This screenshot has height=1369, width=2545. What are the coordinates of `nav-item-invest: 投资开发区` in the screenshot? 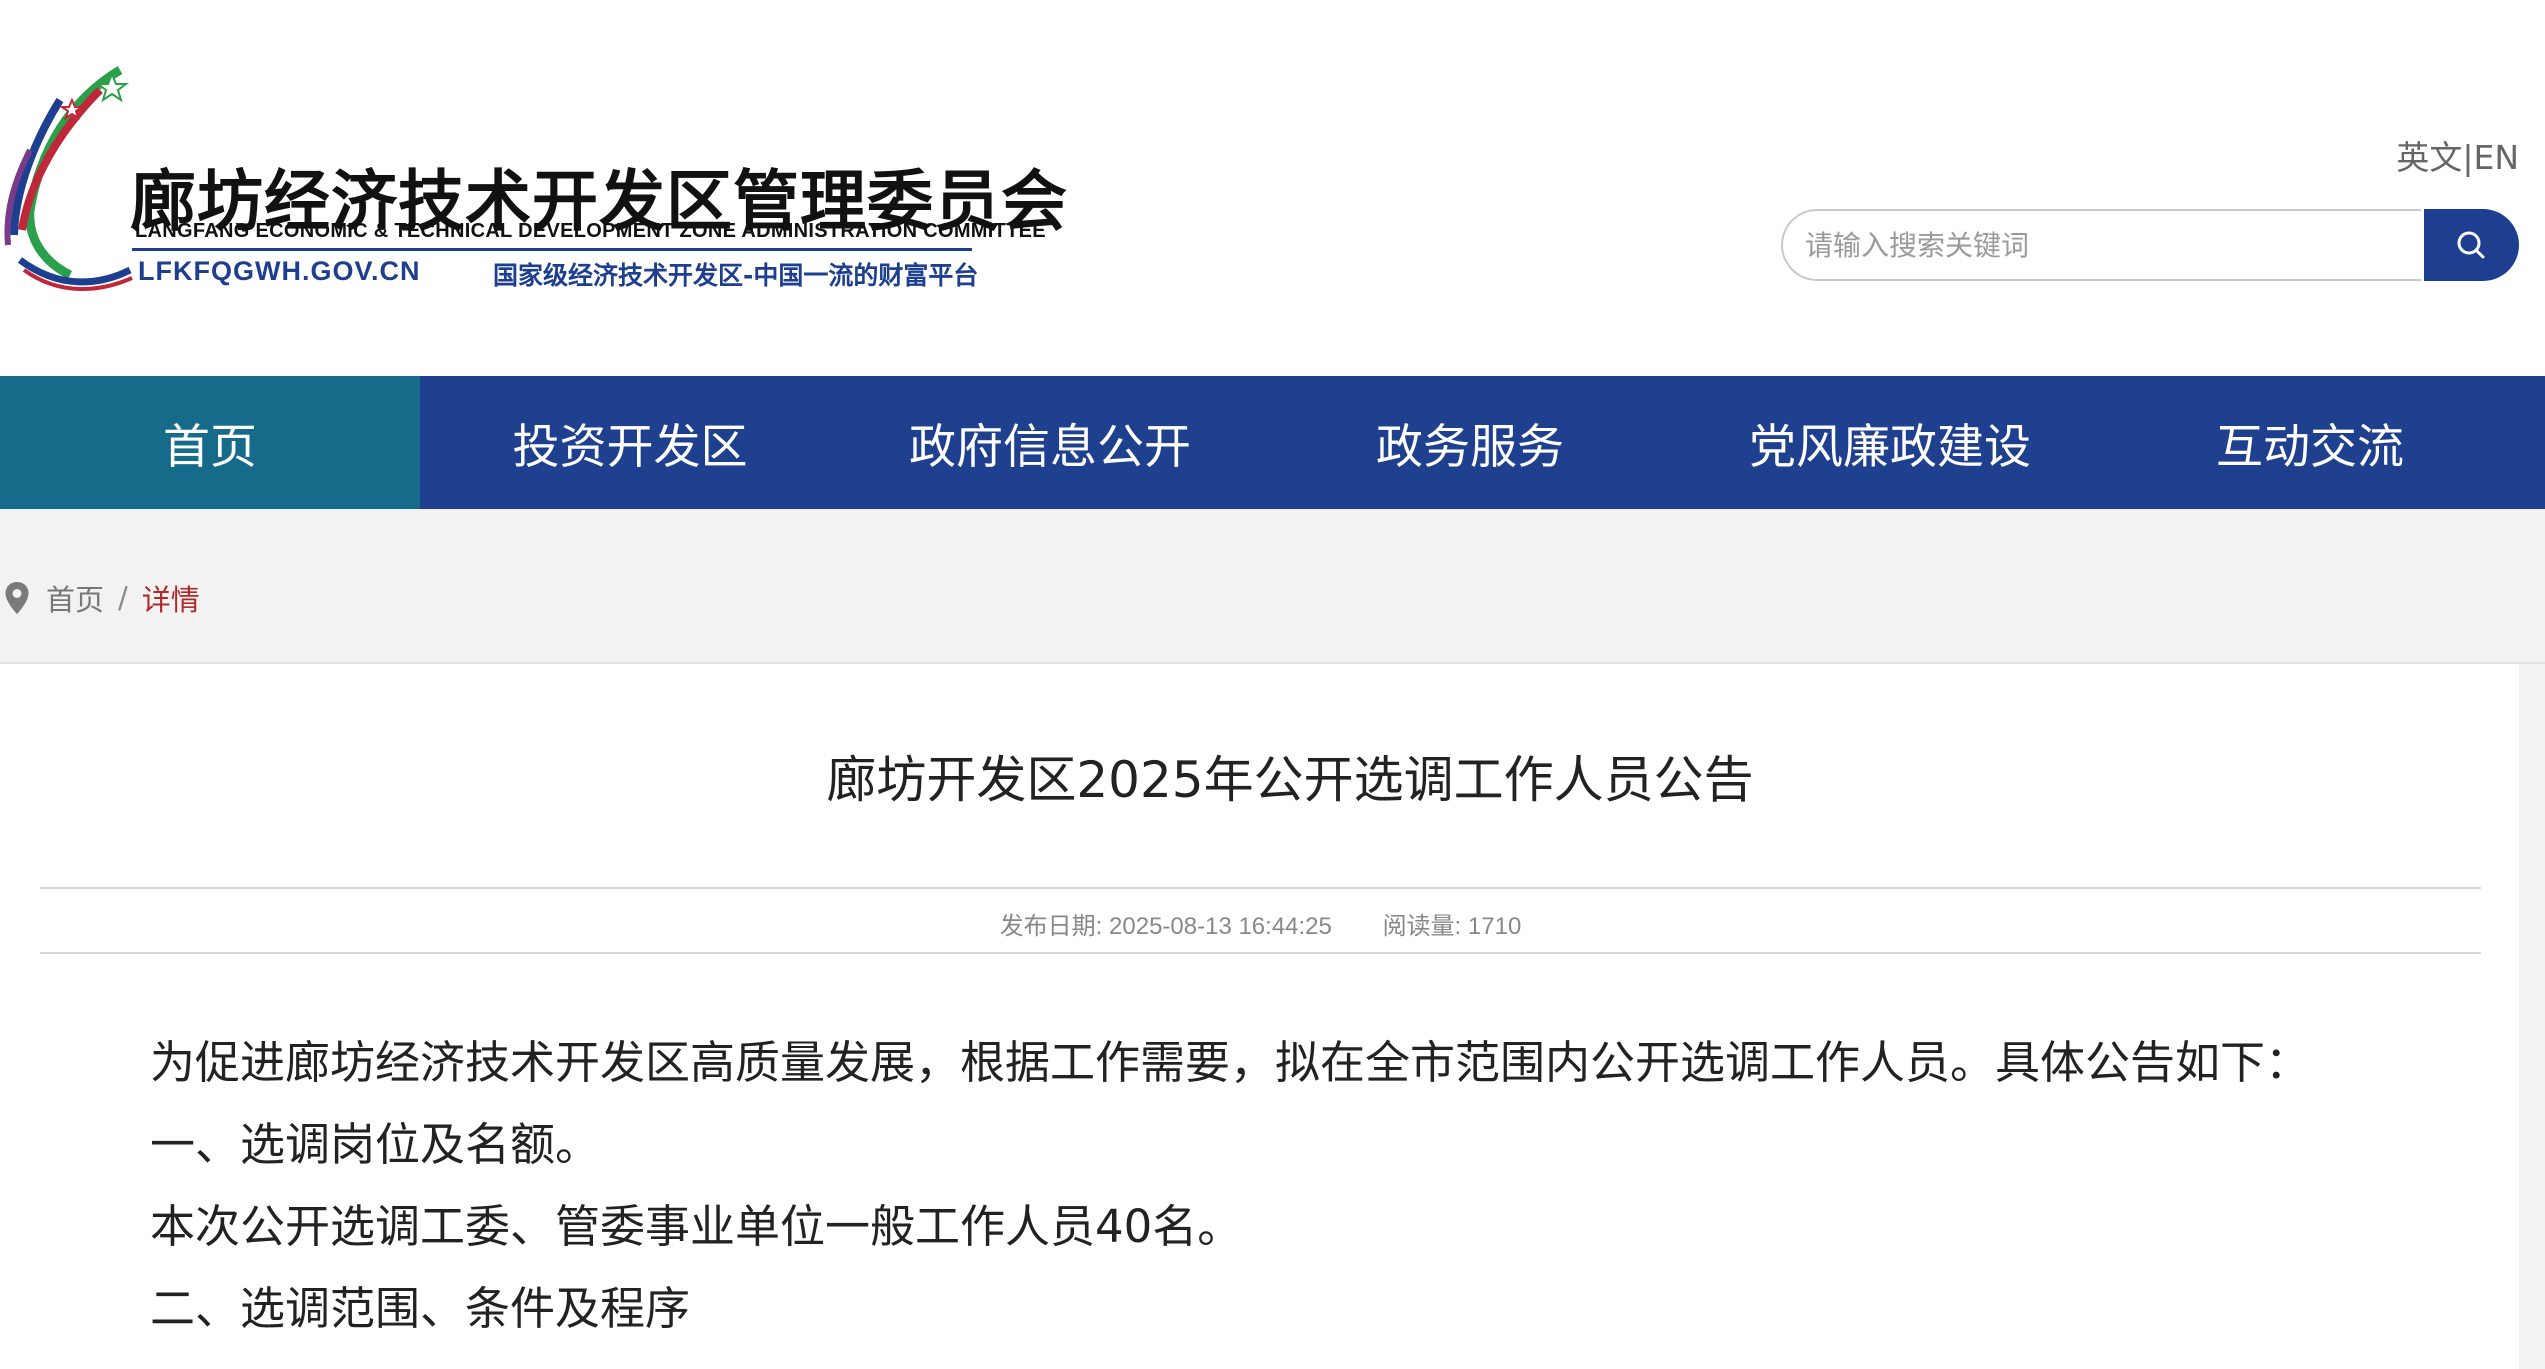 It's located at (630, 442).